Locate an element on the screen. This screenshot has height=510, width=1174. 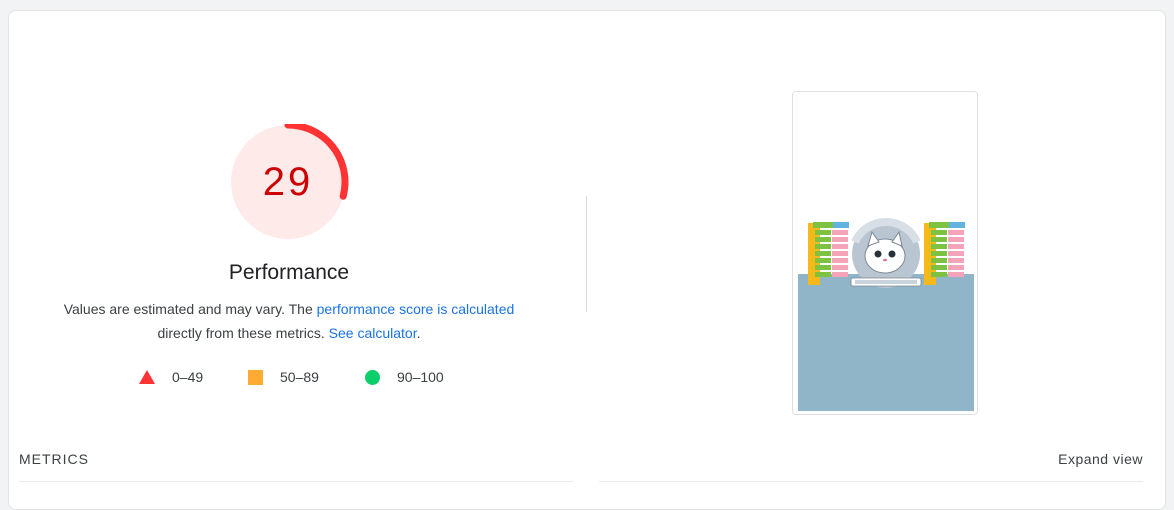
desc-suffix: . is located at coordinates (418, 333).